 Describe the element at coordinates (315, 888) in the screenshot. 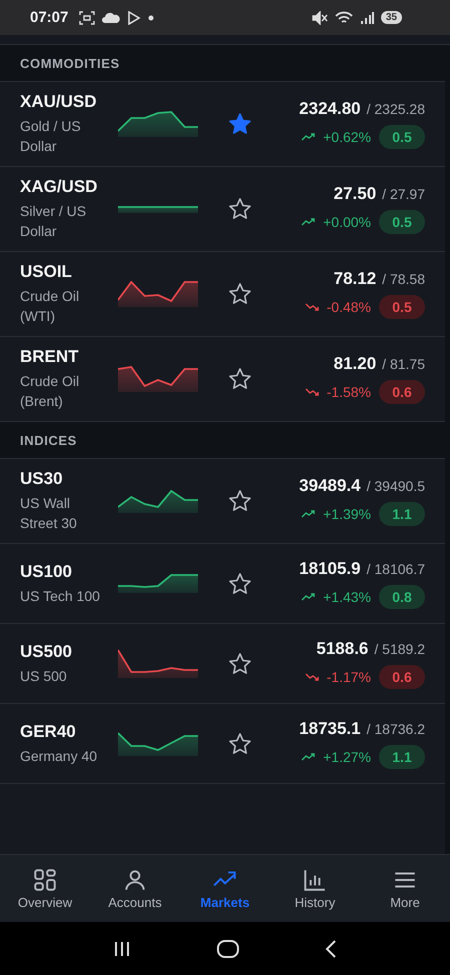

I see `nav-tab: History` at that location.